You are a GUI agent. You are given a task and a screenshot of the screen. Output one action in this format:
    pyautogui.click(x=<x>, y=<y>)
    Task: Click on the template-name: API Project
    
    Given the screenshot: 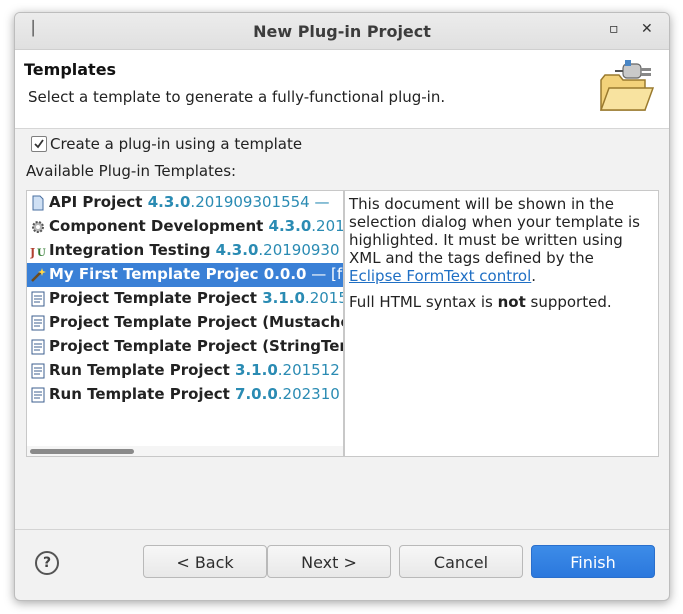 What is the action you would take?
    pyautogui.click(x=98, y=202)
    